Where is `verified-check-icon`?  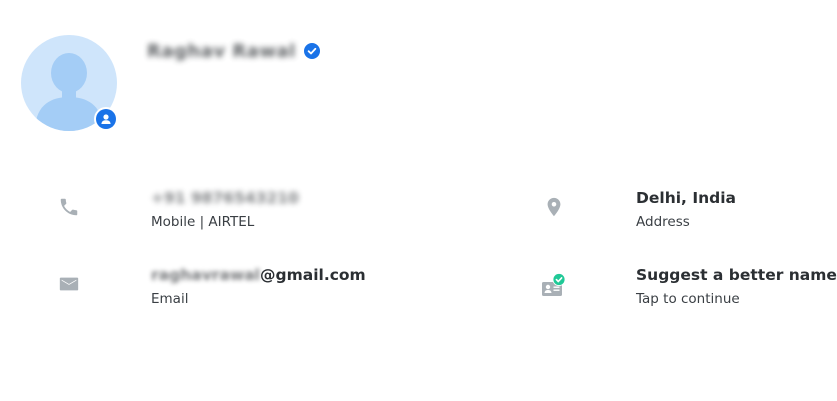 verified-check-icon is located at coordinates (311, 51).